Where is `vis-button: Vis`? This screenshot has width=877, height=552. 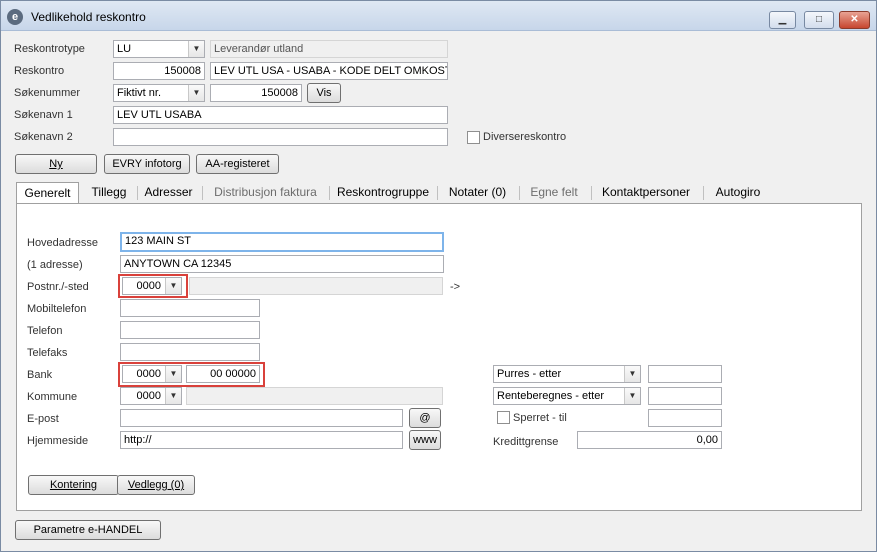 vis-button: Vis is located at coordinates (324, 93).